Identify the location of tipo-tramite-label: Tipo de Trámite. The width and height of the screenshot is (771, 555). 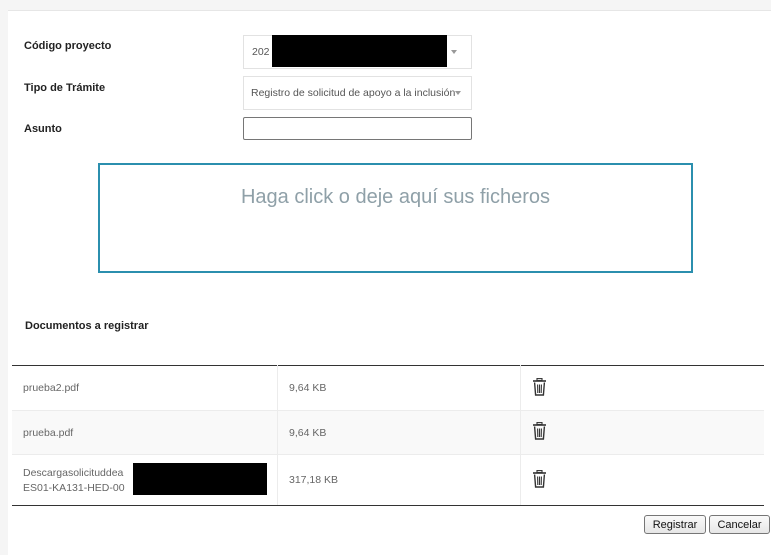
(64, 88).